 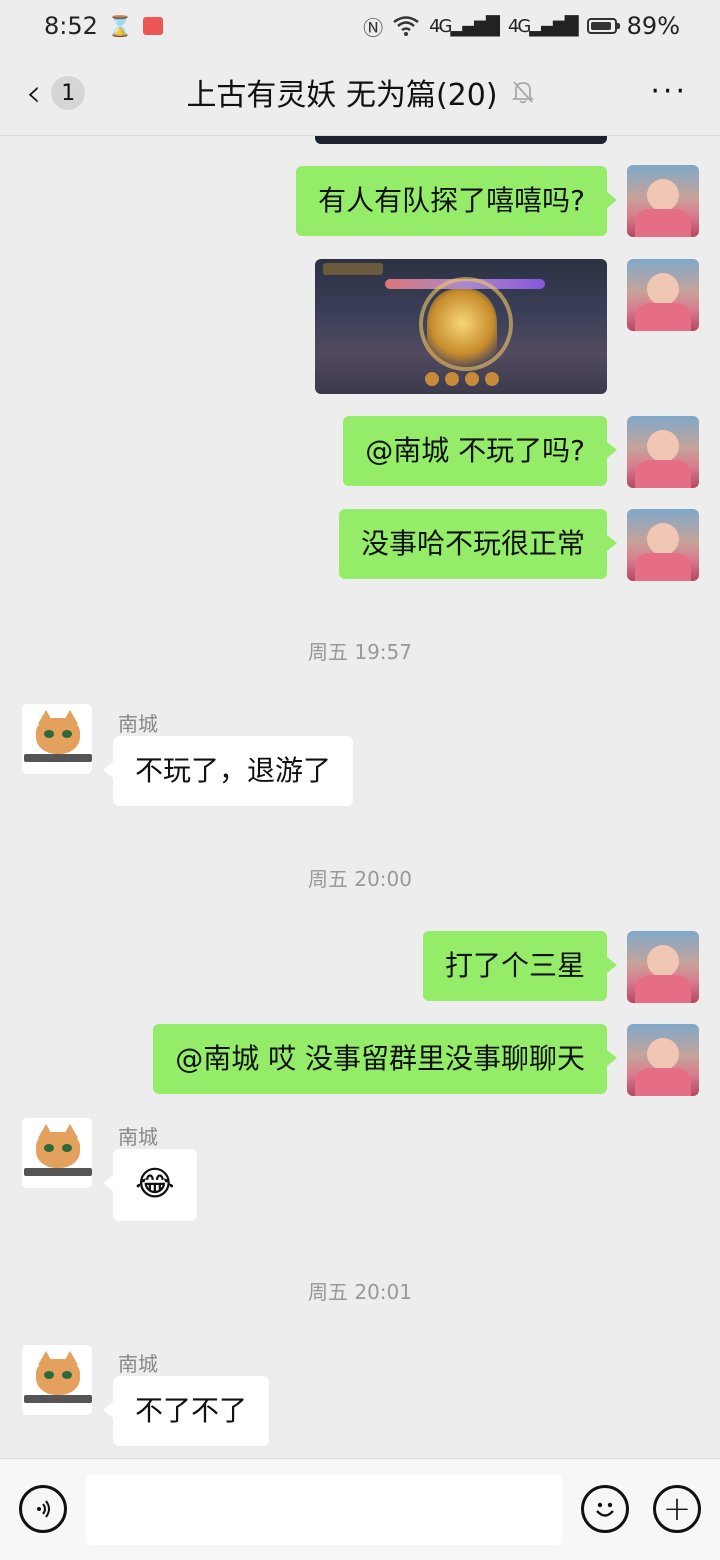 I want to click on plus-icon: +, so click(x=677, y=1509).